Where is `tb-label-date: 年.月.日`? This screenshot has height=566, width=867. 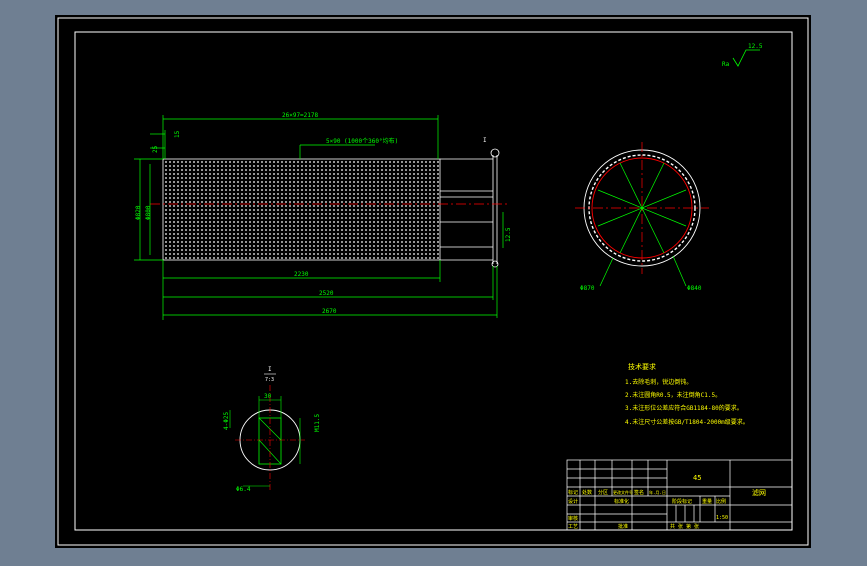 tb-label-date: 年.月.日 is located at coordinates (657, 492).